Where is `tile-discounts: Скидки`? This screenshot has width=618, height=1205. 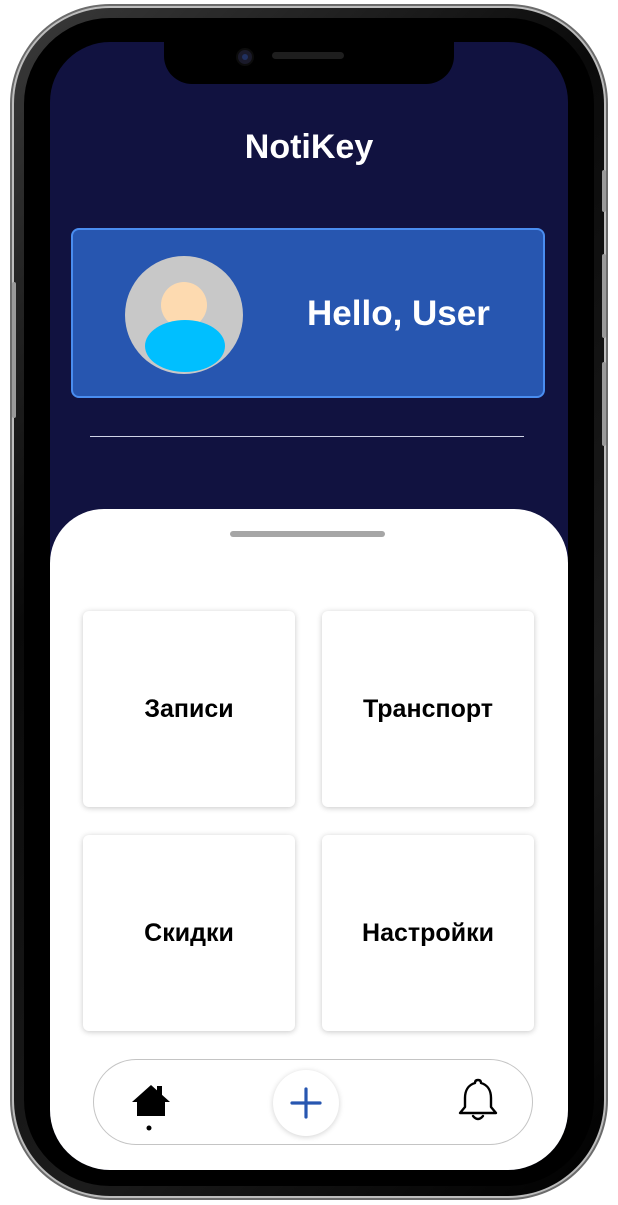 tile-discounts: Скидки is located at coordinates (189, 933).